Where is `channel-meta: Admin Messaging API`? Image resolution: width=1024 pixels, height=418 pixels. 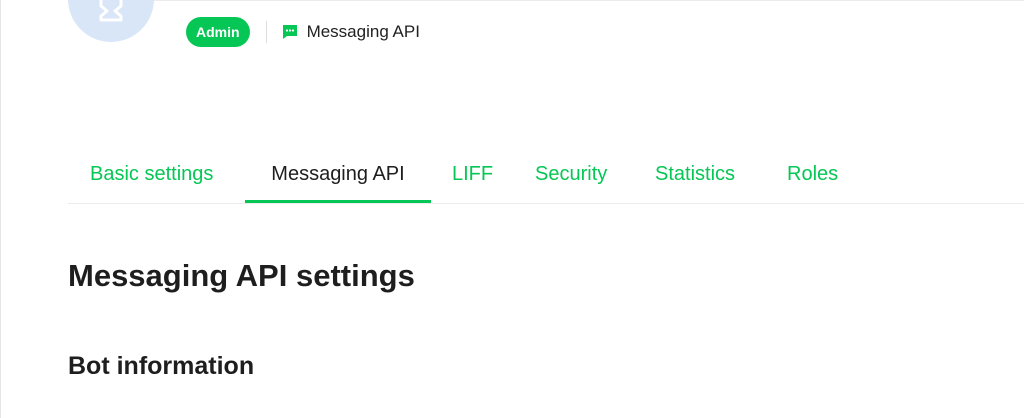 channel-meta: Admin Messaging API is located at coordinates (303, 32).